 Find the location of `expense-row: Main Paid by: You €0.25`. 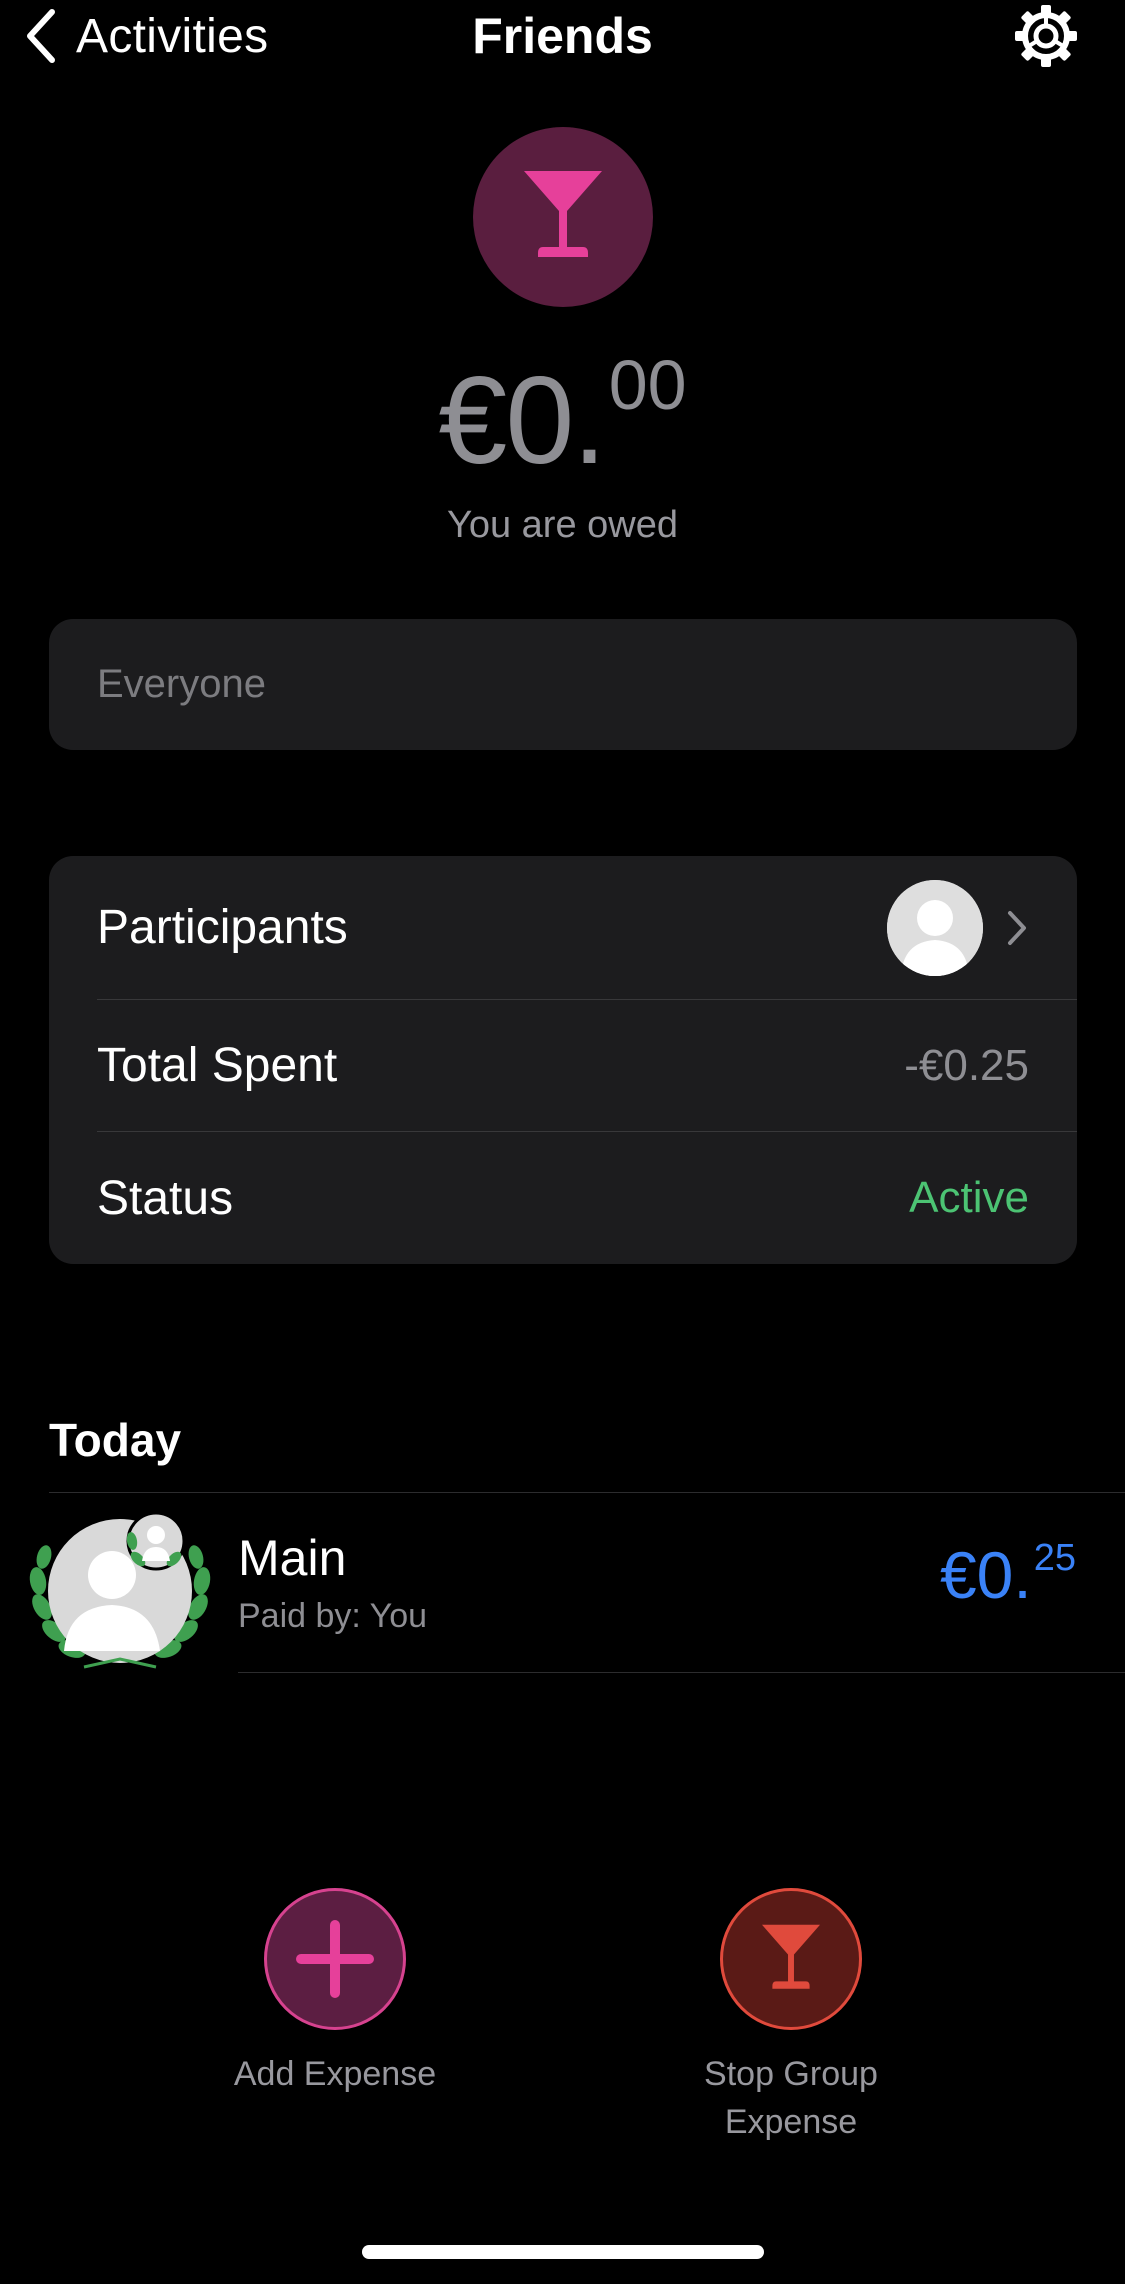

expense-row: Main Paid by: You €0.25 is located at coordinates (562, 1583).